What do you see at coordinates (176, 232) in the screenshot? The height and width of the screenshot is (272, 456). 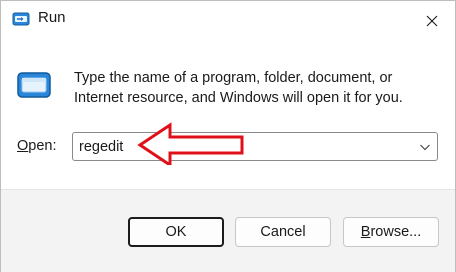 I see `ok-button: OK` at bounding box center [176, 232].